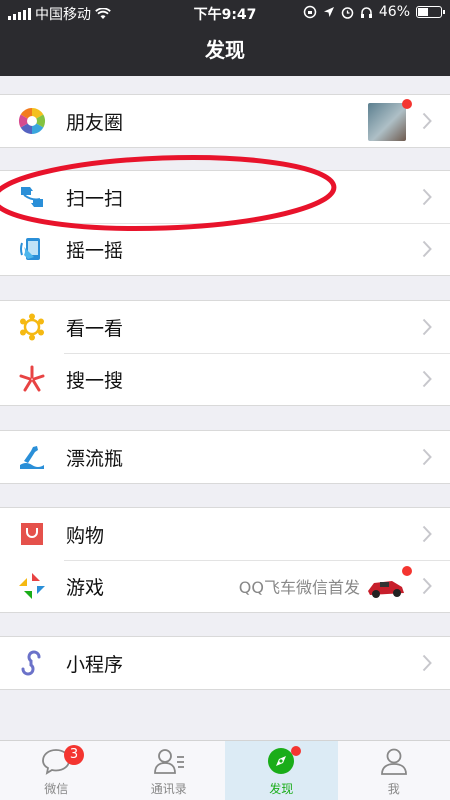 This screenshot has height=800, width=450. Describe the element at coordinates (168, 761) in the screenshot. I see `contacts-icon` at that location.